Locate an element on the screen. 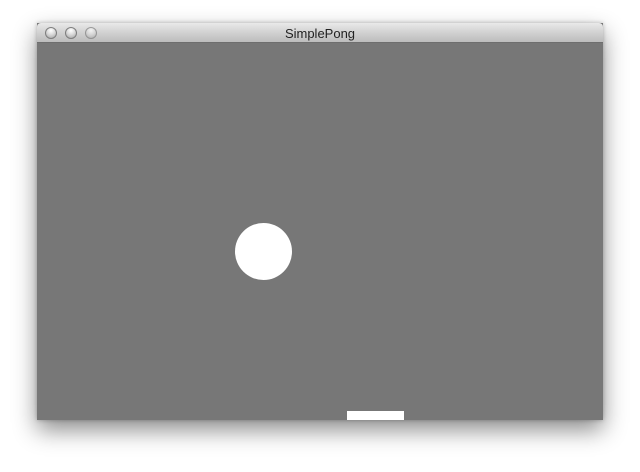  title-bar: SimplePong is located at coordinates (320, 33).